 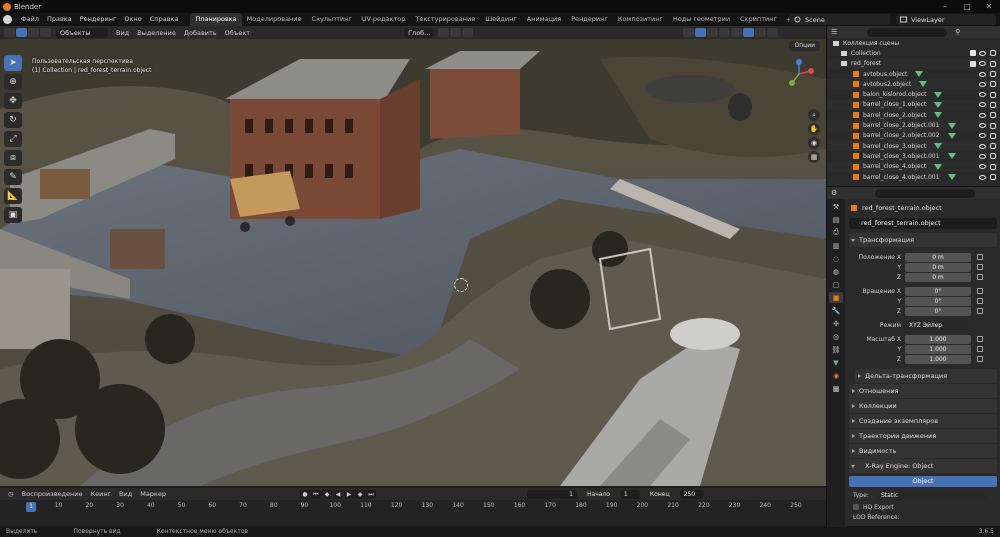 I want to click on texture-tab-icon: ▩, so click(x=836, y=388).